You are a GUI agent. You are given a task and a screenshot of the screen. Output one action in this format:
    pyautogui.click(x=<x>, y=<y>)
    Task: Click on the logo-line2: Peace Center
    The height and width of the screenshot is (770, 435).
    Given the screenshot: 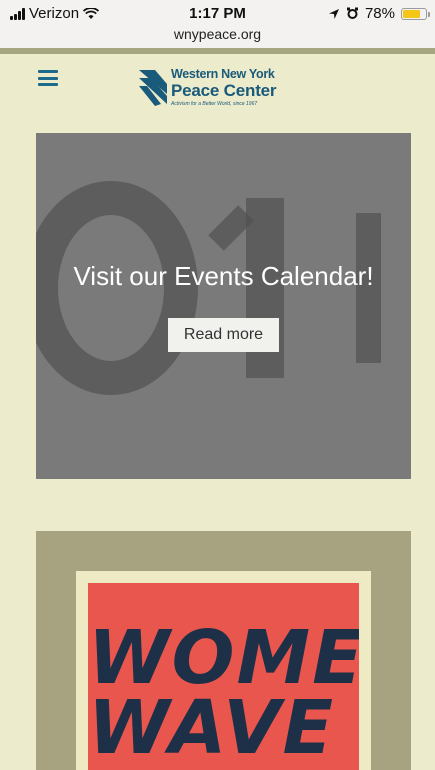 What is the action you would take?
    pyautogui.click(x=224, y=90)
    